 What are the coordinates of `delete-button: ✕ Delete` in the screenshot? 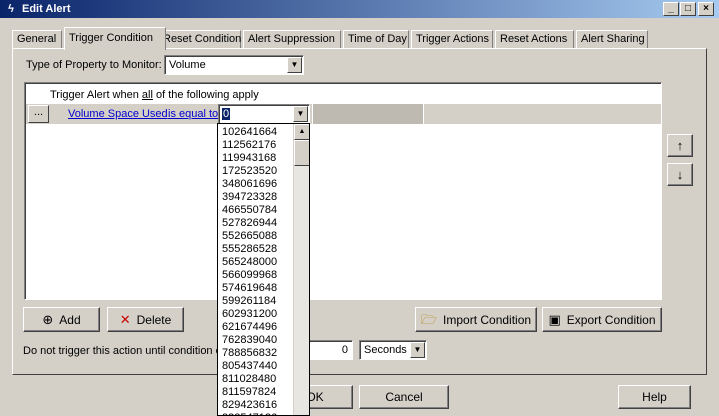 It's located at (145, 319).